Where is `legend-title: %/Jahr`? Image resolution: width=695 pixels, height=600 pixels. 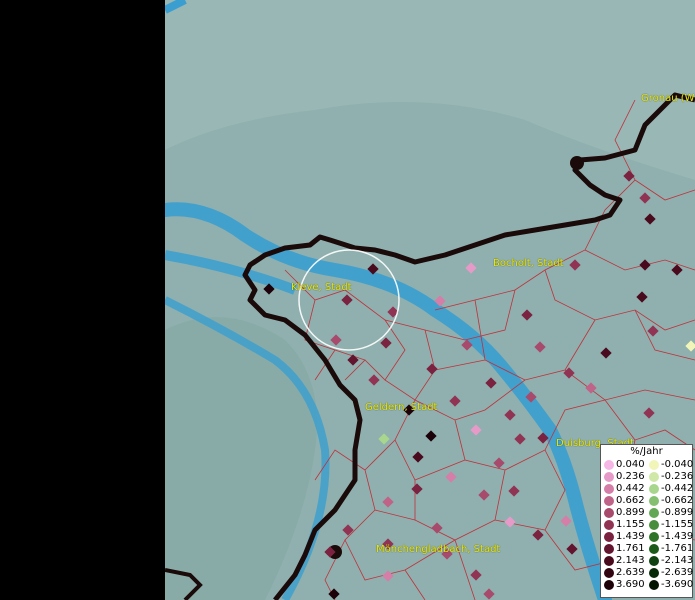 legend-title: %/Jahr is located at coordinates (646, 451).